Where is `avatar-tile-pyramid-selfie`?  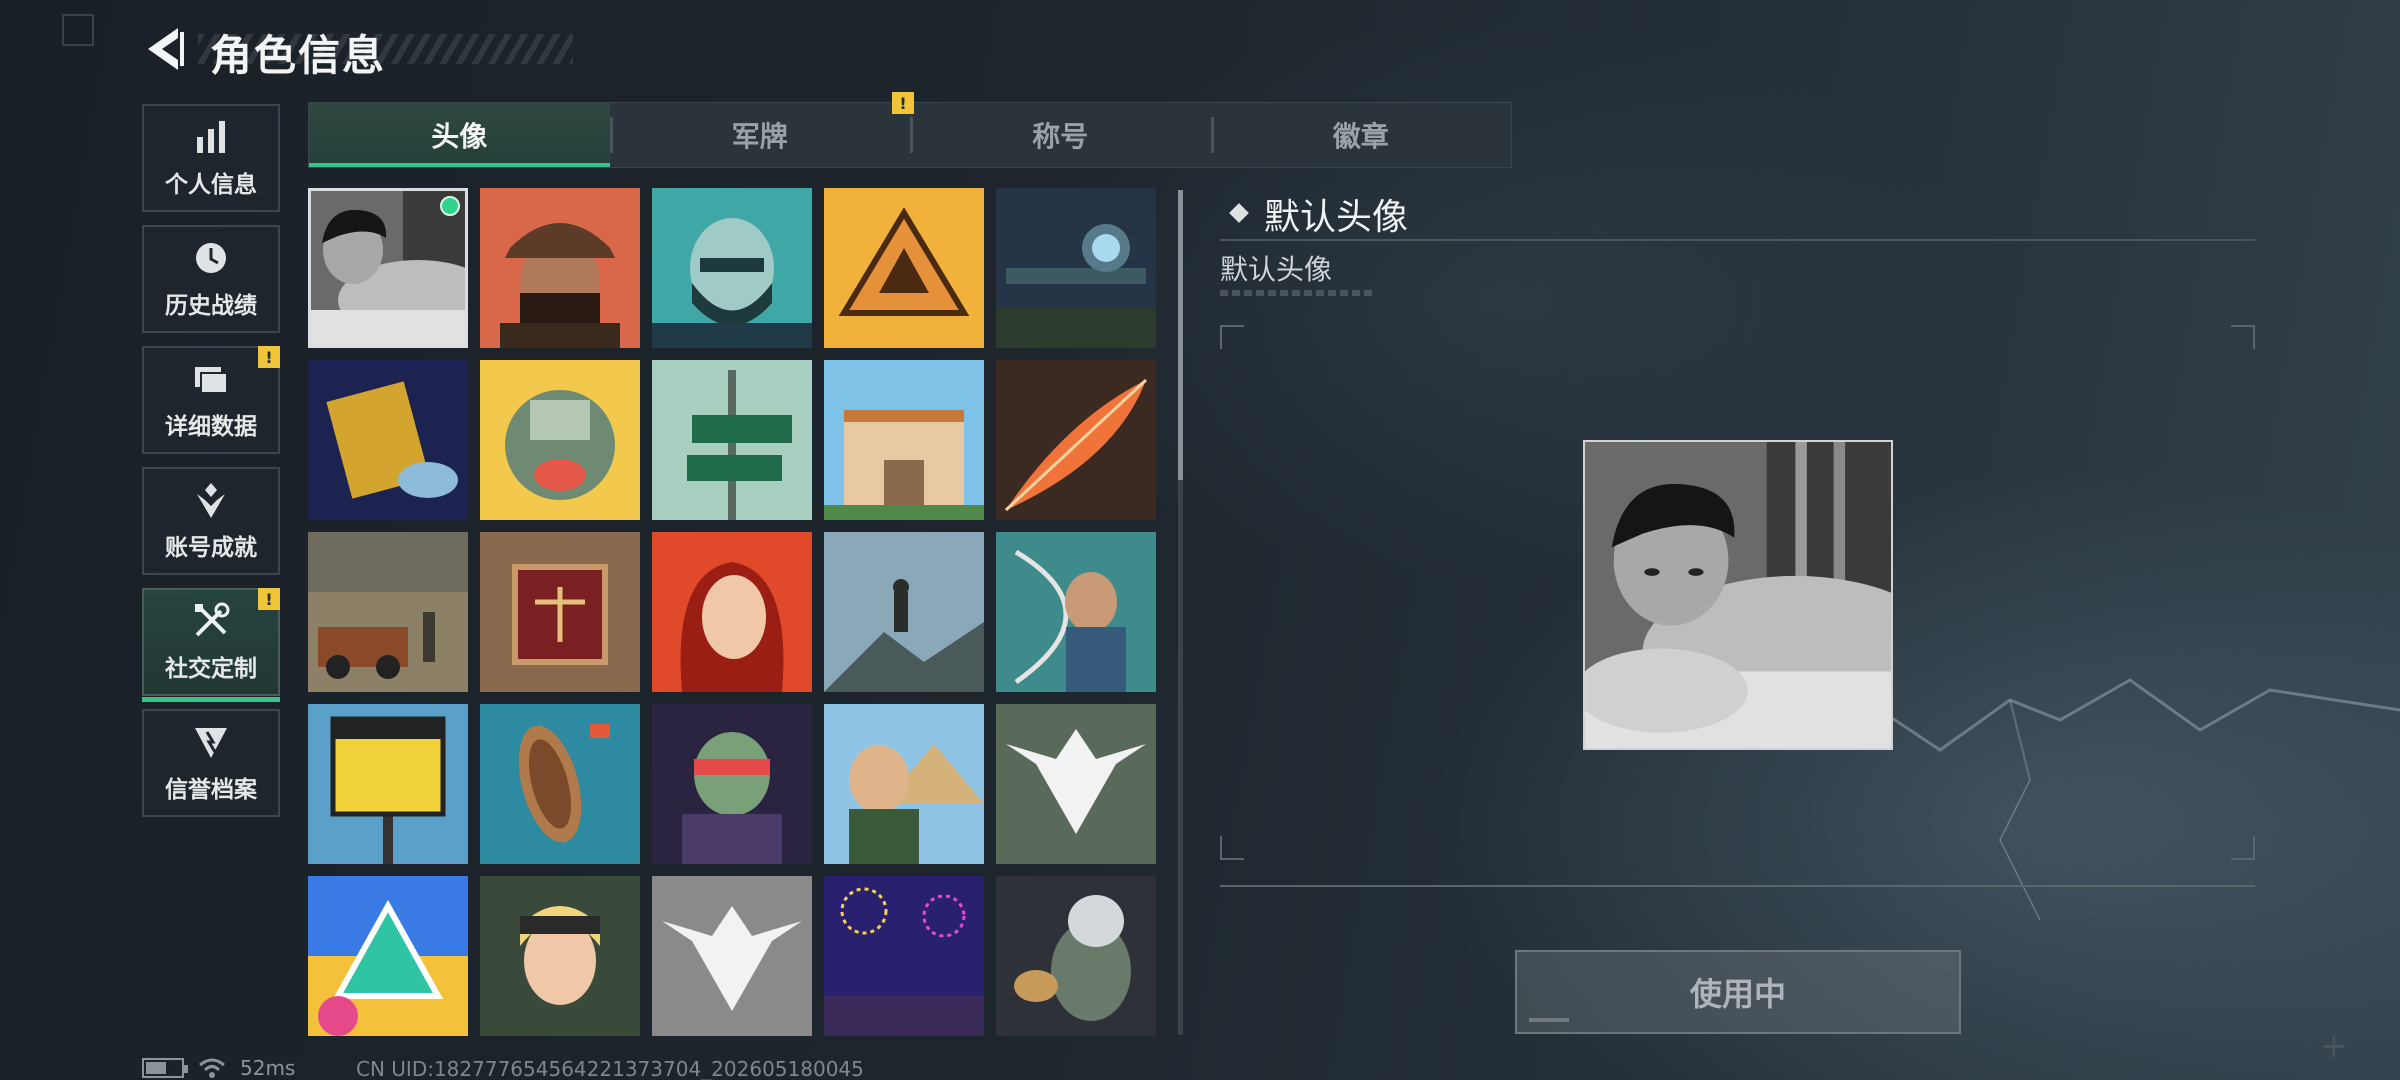 avatar-tile-pyramid-selfie is located at coordinates (904, 784).